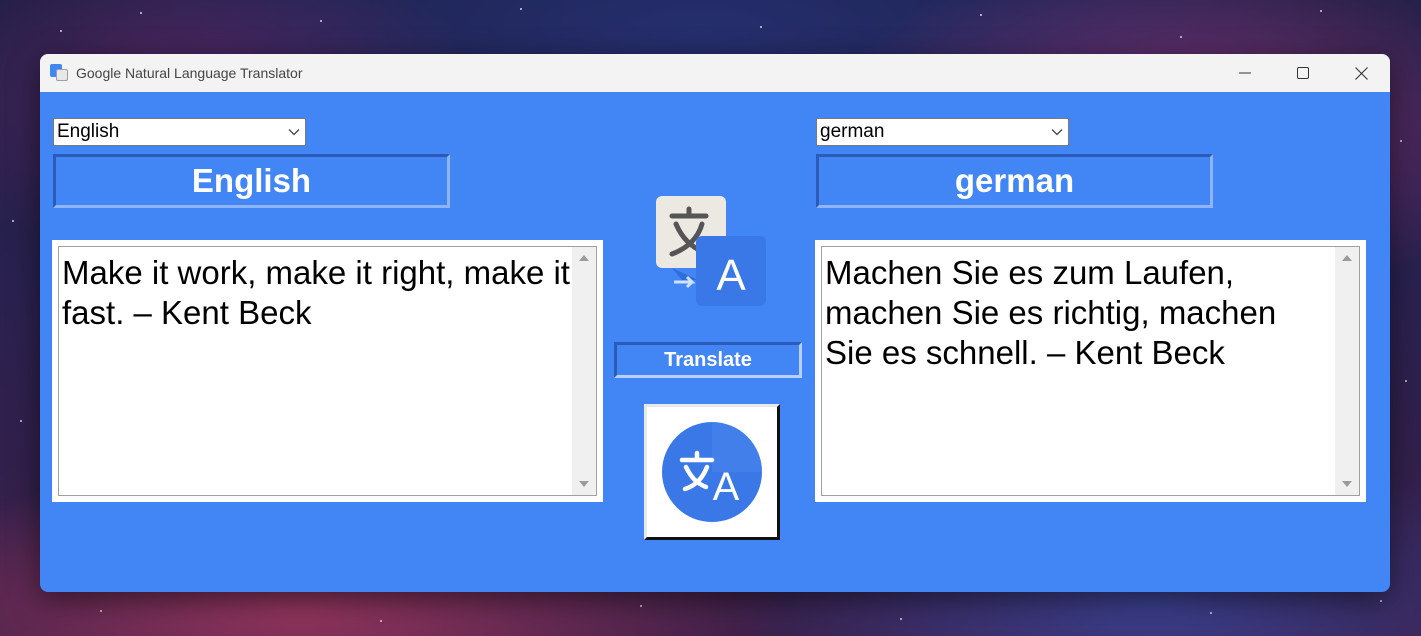  I want to click on translate-button-label: Translate, so click(708, 359).